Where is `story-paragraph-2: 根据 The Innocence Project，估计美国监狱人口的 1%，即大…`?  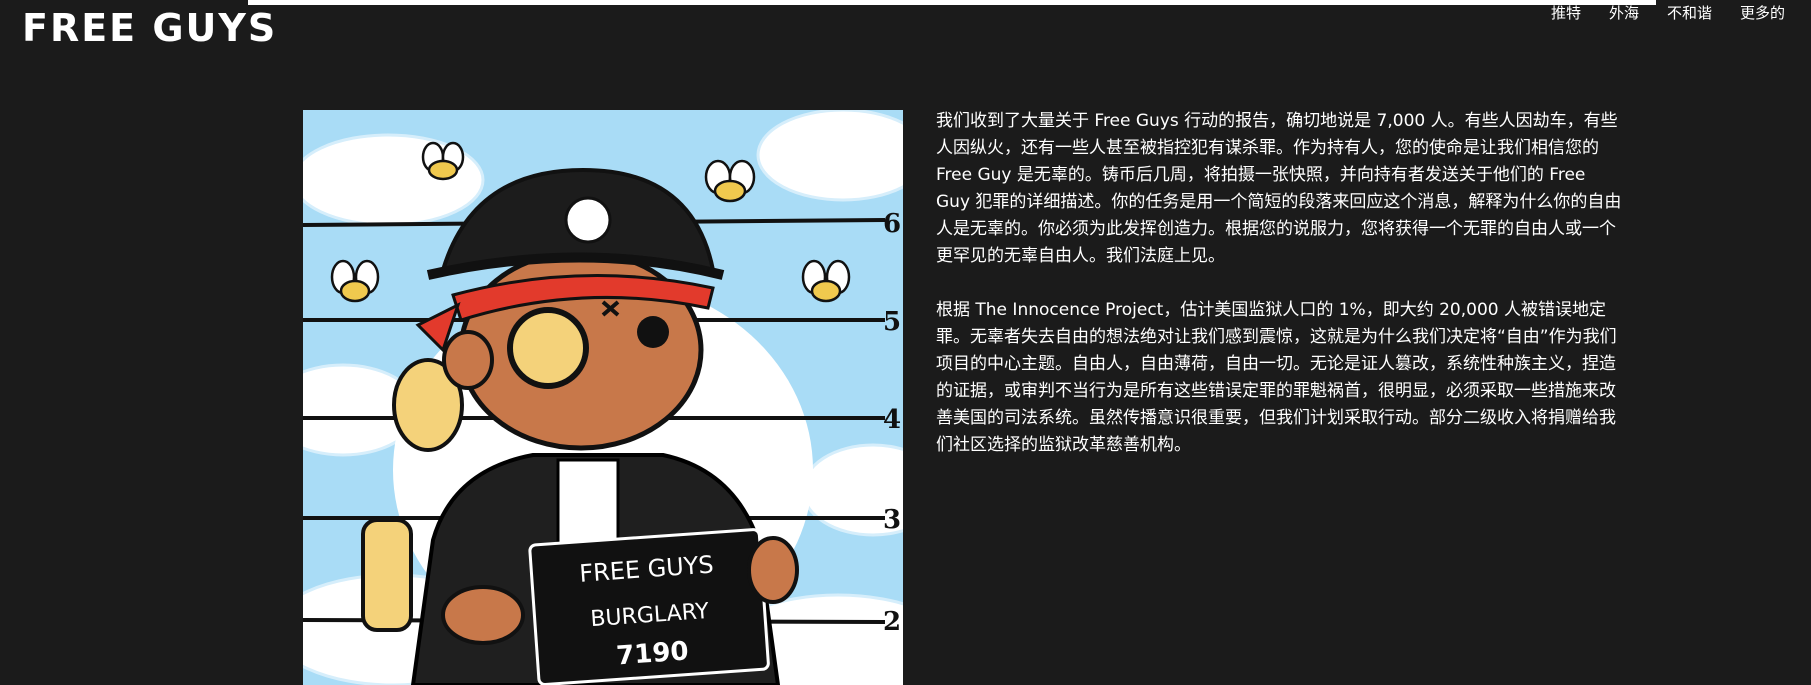 story-paragraph-2: 根据 The Innocence Project，估计美国监狱人口的 1%，即大… is located at coordinates (1276, 377).